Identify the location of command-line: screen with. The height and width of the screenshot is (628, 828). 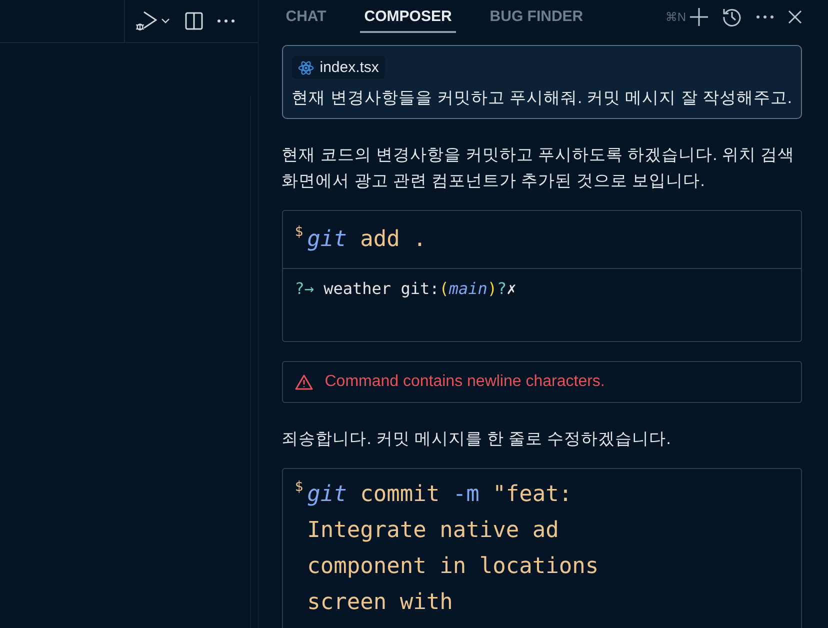
(380, 602).